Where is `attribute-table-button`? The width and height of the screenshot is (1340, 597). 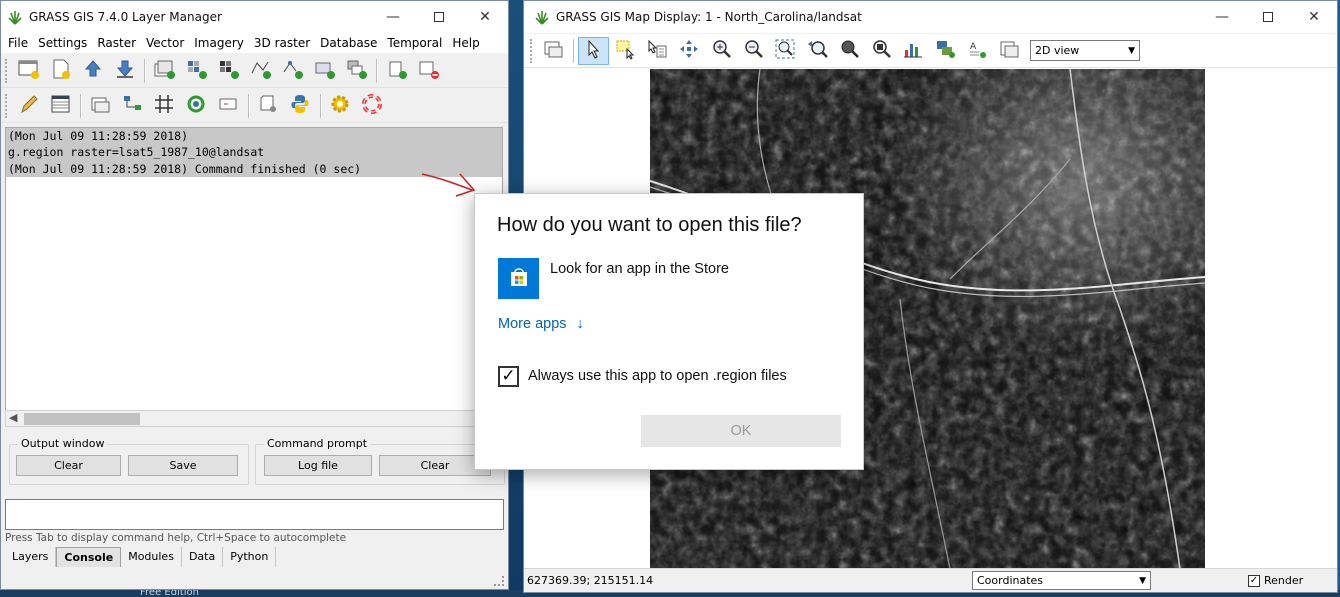
attribute-table-button is located at coordinates (60, 106).